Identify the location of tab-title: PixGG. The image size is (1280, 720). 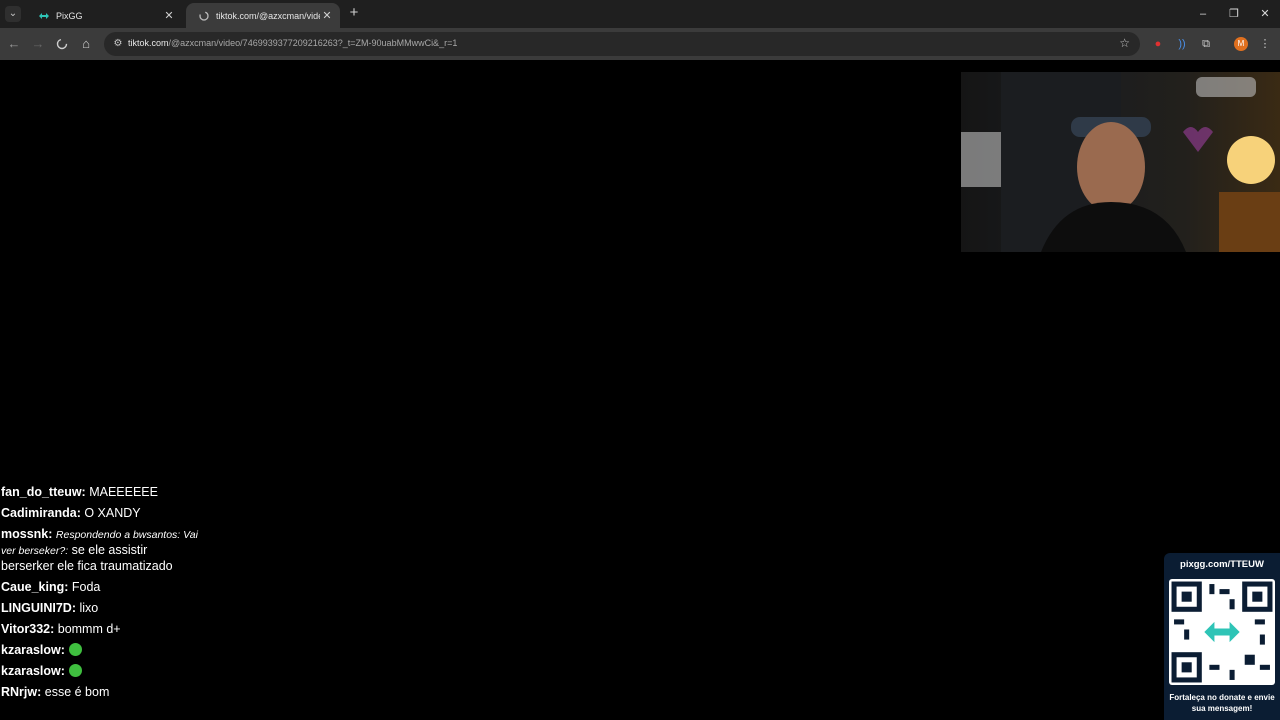
(69, 15).